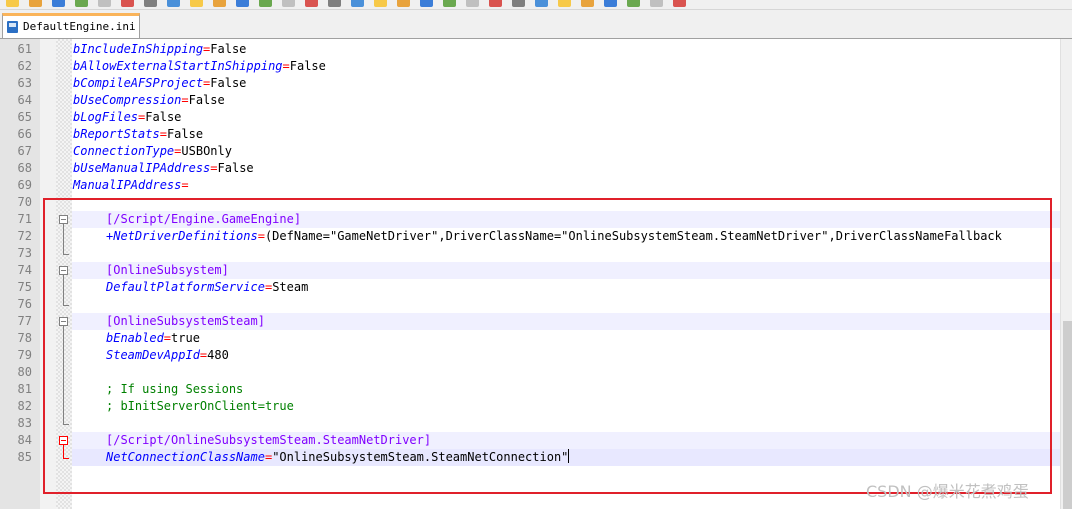 This screenshot has height=509, width=1072. Describe the element at coordinates (566, 270) in the screenshot. I see `line-text-area: [OnlineSubsystem]` at that location.